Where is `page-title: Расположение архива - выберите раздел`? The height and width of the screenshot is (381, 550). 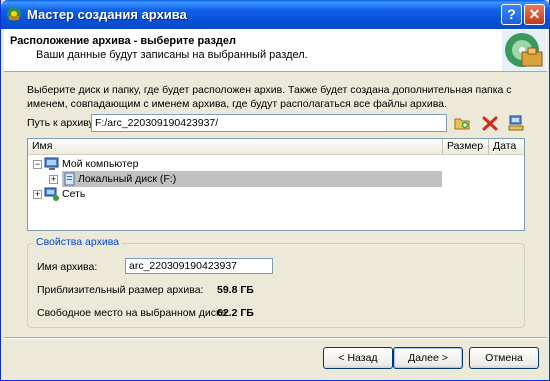 page-title: Расположение архива - выберите раздел is located at coordinates (123, 41).